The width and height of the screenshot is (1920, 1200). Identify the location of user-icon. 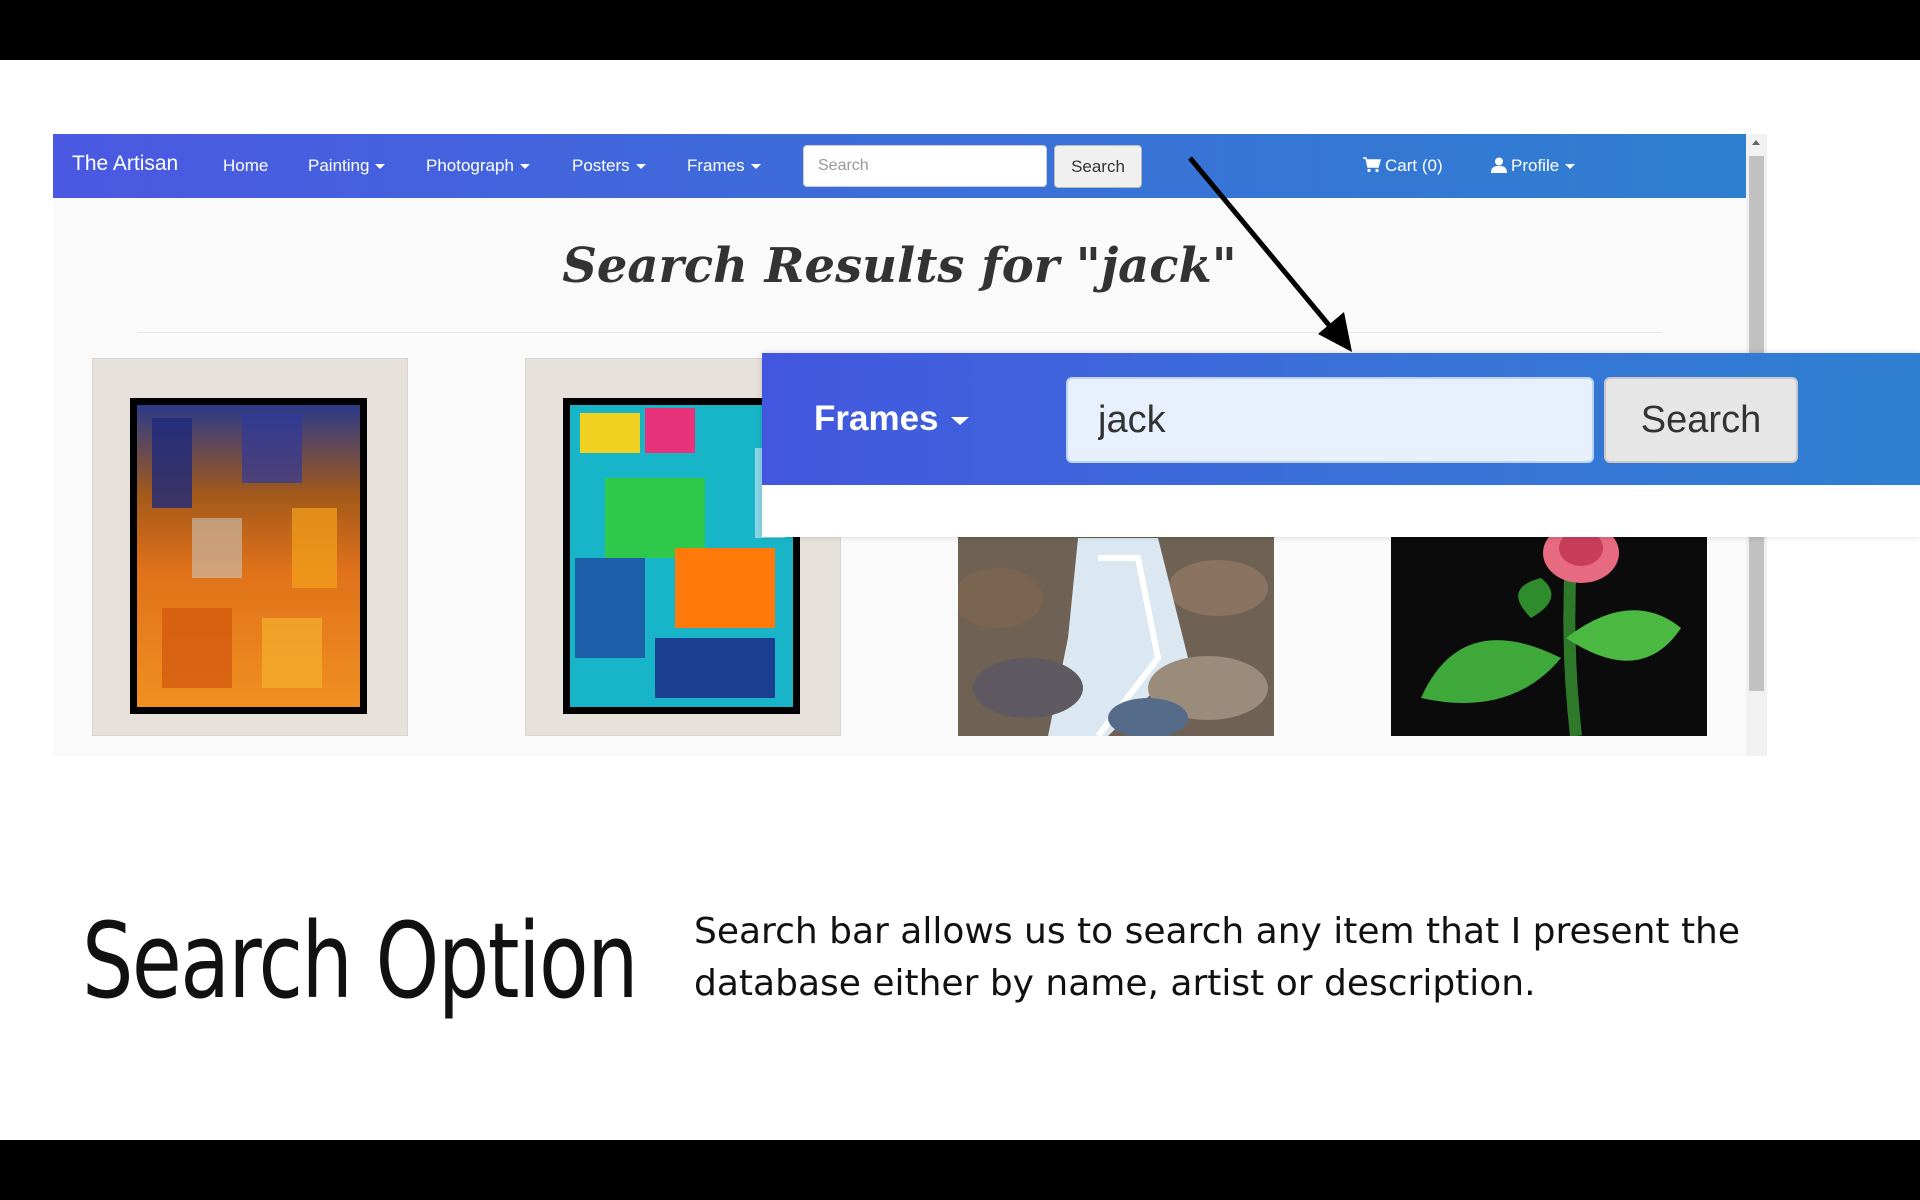
(1499, 165).